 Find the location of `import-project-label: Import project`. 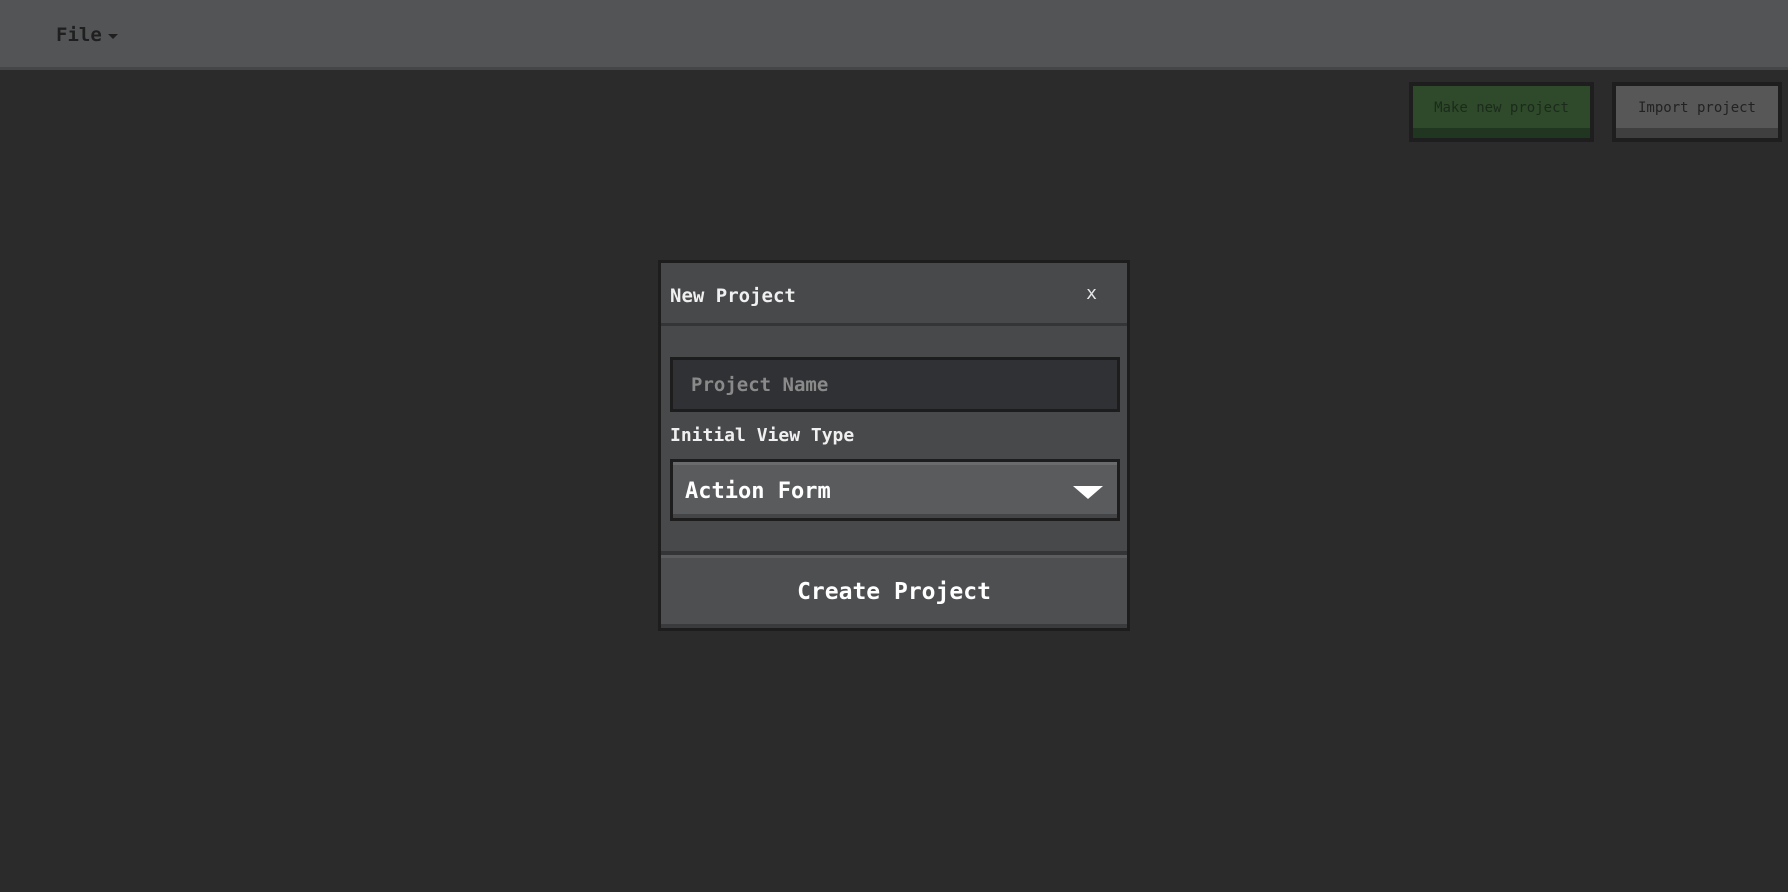

import-project-label: Import project is located at coordinates (1696, 108).